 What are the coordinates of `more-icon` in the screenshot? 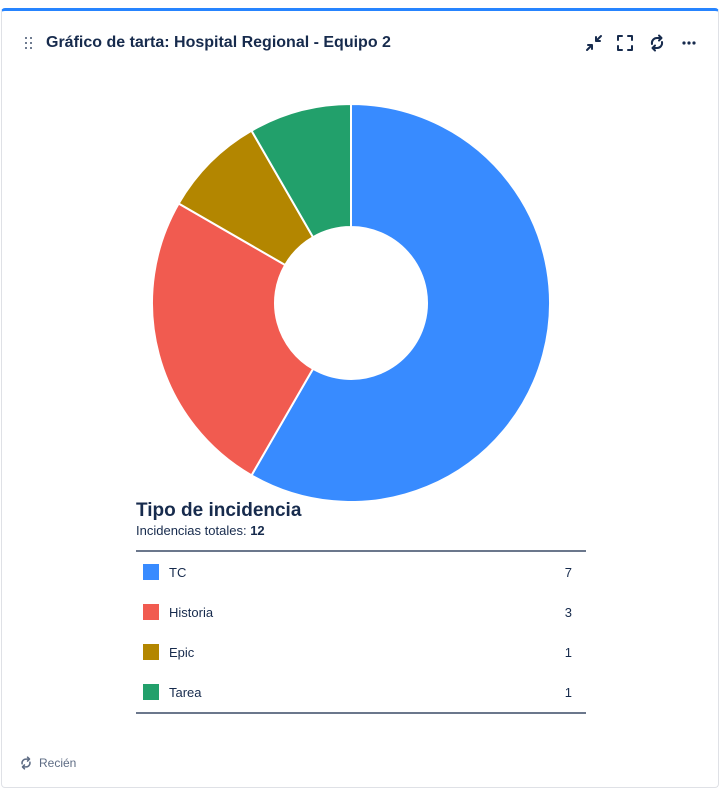 It's located at (689, 43).